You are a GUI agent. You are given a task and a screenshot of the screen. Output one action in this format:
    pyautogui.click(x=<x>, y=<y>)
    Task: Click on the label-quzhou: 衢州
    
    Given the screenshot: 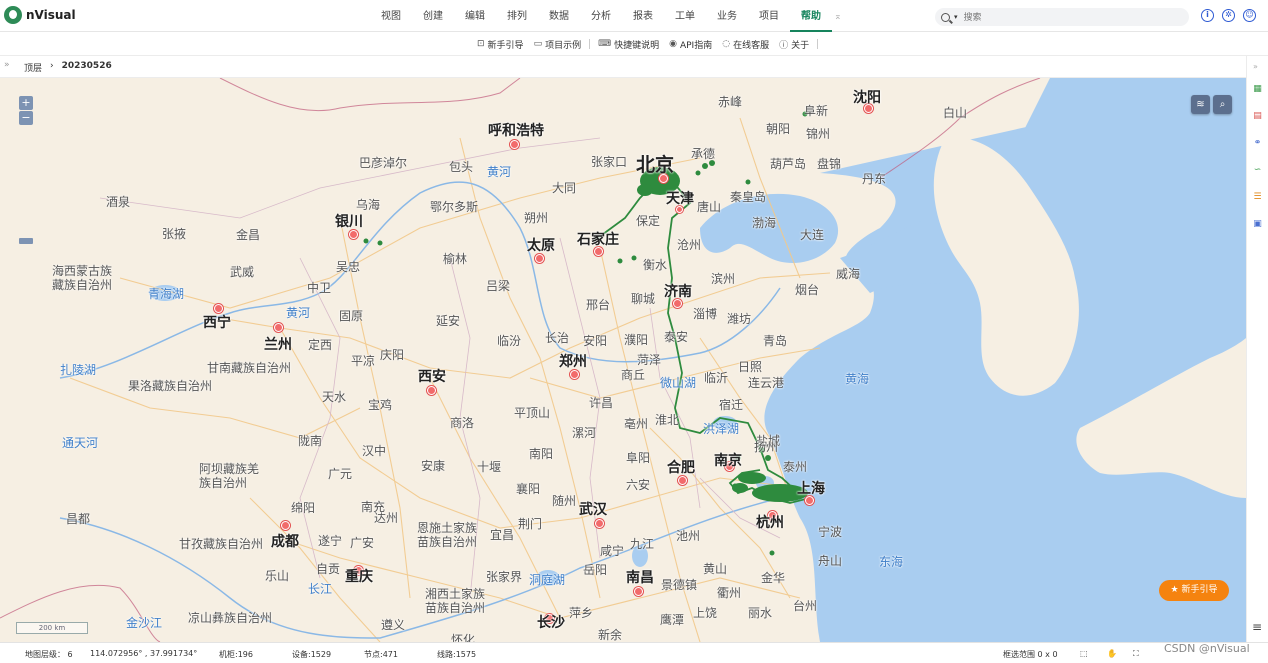 What is the action you would take?
    pyautogui.click(x=729, y=593)
    